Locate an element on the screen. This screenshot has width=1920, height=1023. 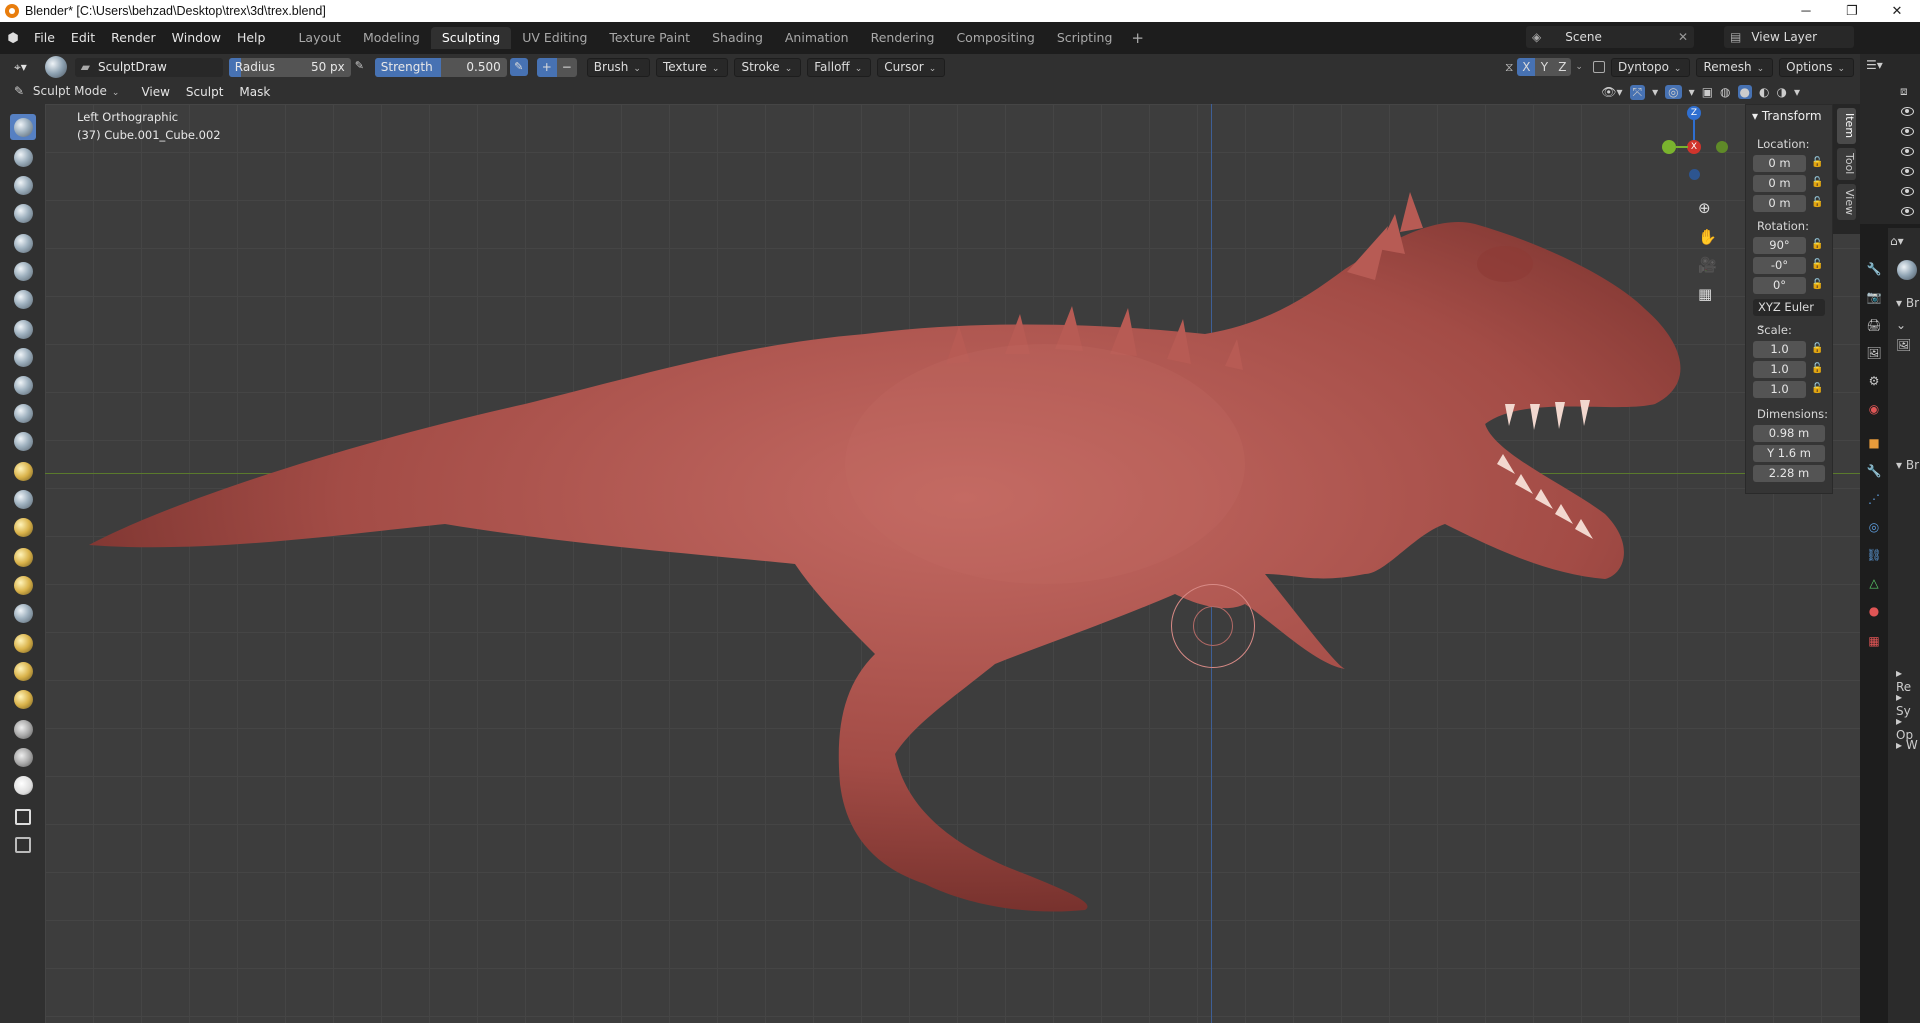
menu-window: Window is located at coordinates (196, 38).